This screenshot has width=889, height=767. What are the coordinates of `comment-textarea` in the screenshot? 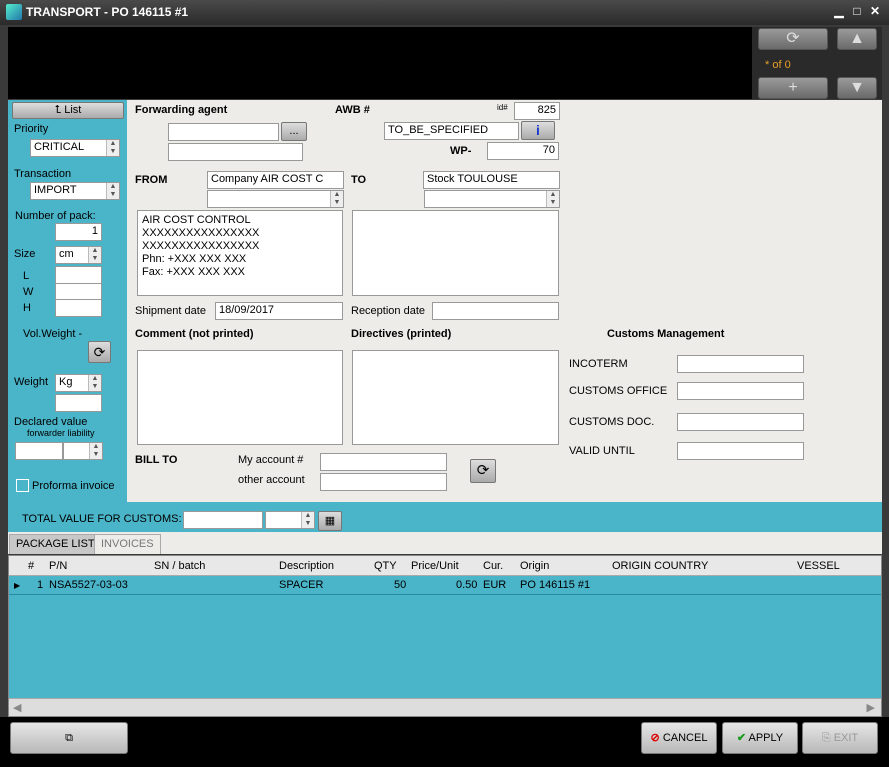 It's located at (240, 397).